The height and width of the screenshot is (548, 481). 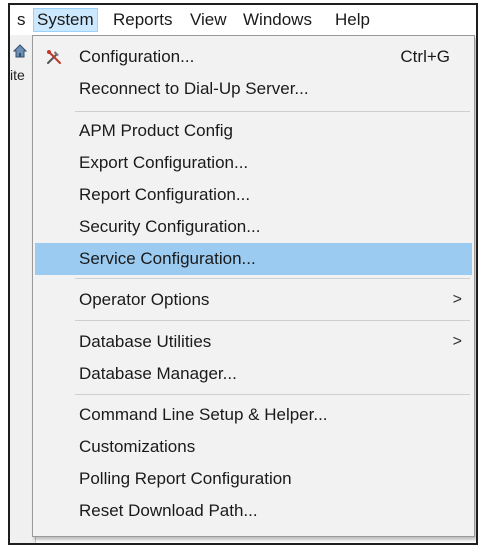 I want to click on menu-system: System, so click(x=65, y=20).